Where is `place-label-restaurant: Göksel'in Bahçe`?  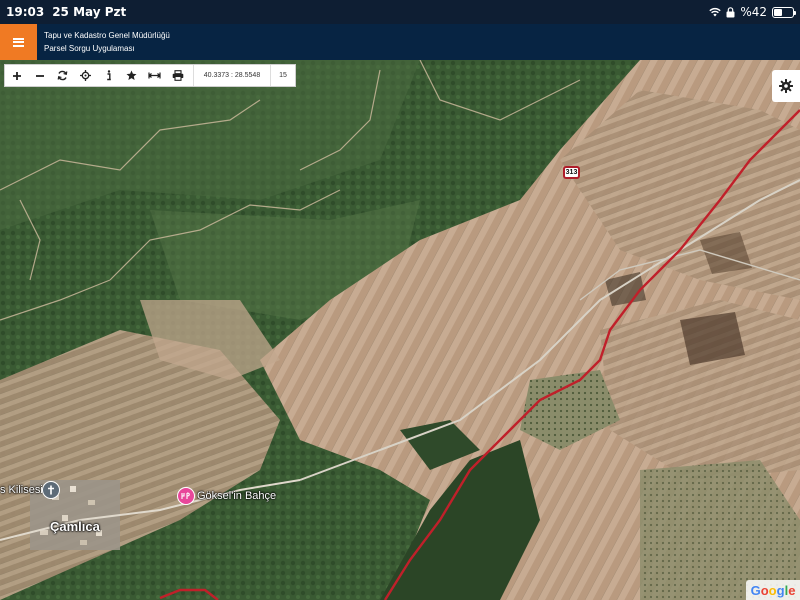 place-label-restaurant: Göksel'in Bahçe is located at coordinates (236, 496).